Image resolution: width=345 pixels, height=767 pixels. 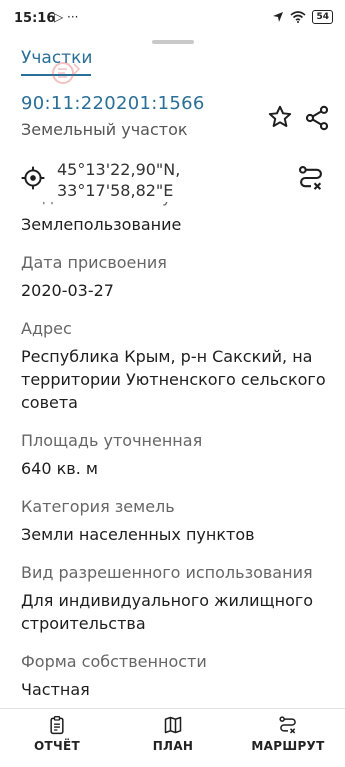 What do you see at coordinates (288, 746) in the screenshot?
I see `route-label: МАРШРУТ` at bounding box center [288, 746].